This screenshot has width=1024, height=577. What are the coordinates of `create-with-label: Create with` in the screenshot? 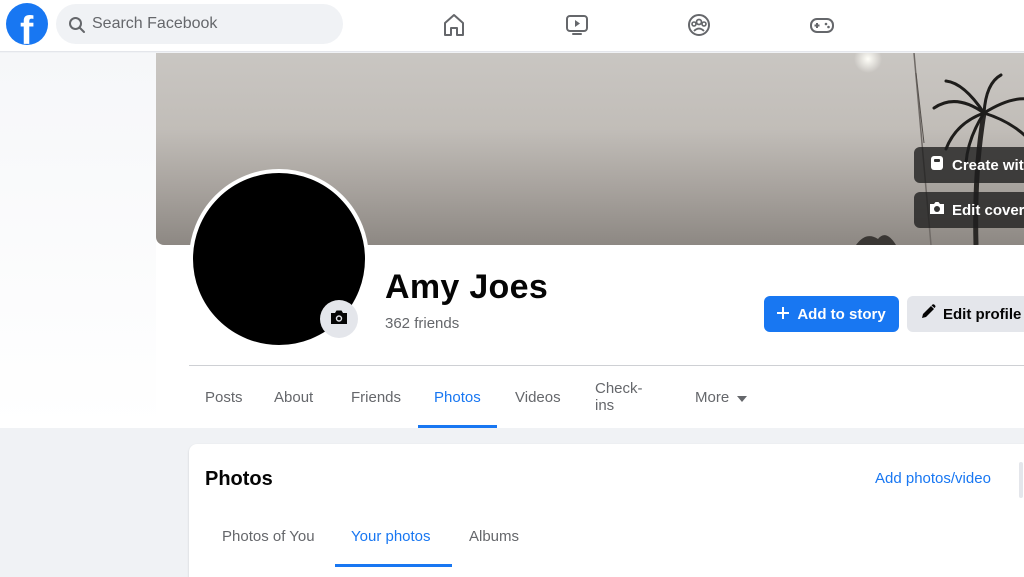 It's located at (988, 165).